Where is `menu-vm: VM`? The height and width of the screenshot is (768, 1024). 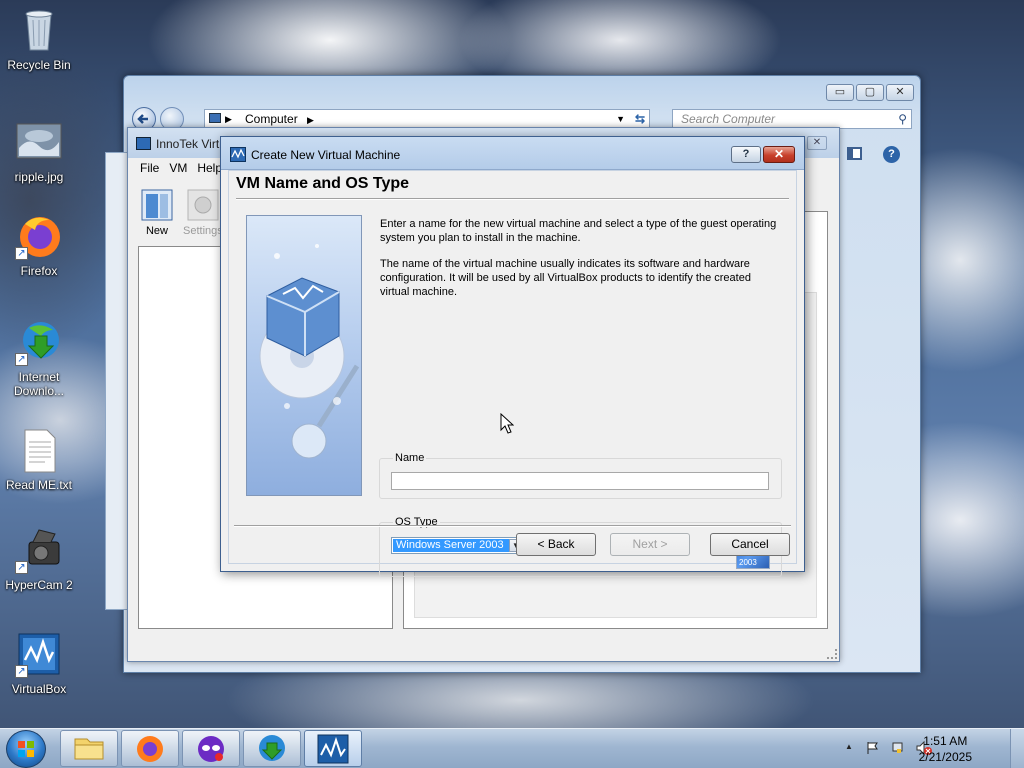 menu-vm: VM is located at coordinates (178, 168).